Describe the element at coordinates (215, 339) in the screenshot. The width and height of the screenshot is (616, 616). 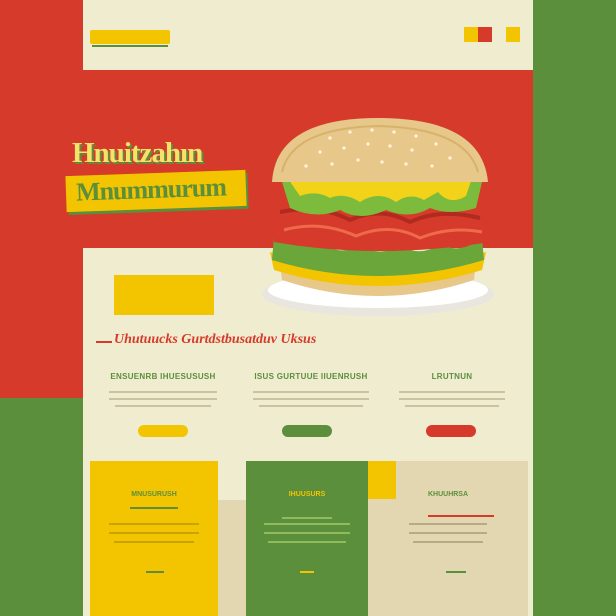
I see `section-tagline: Uhutuucks Gurtdstbusatduv Uksus` at that location.